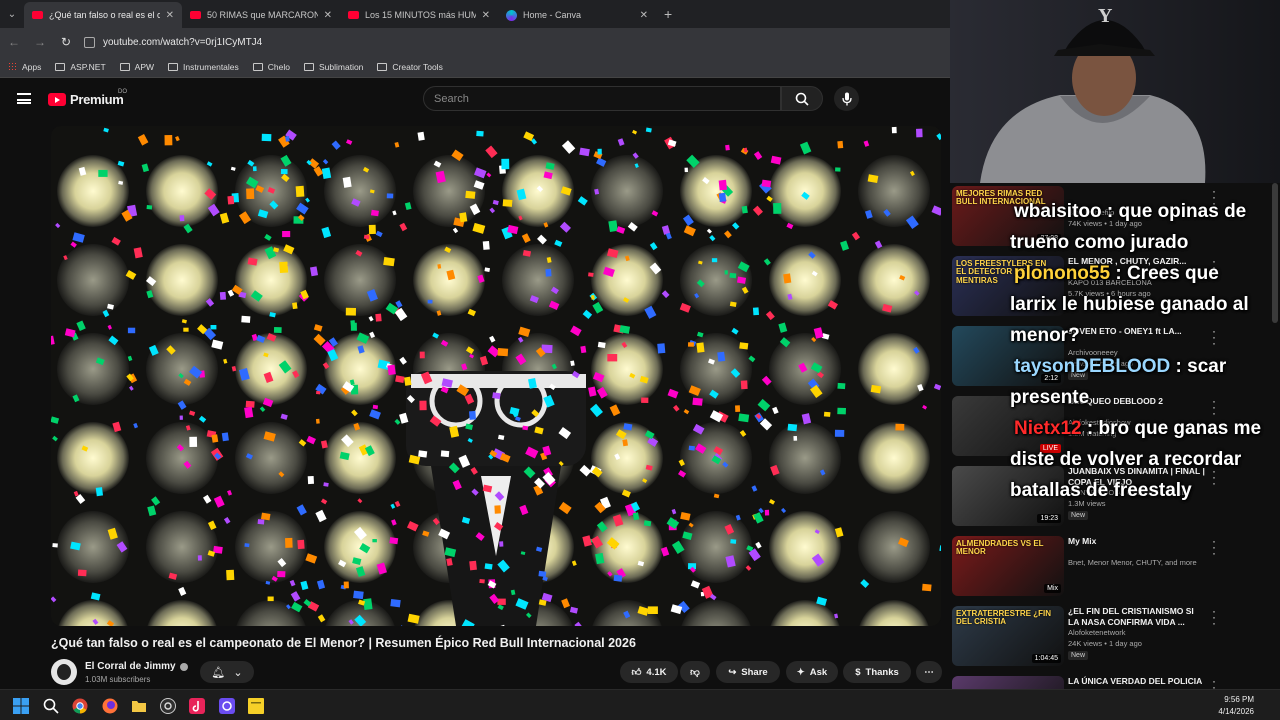 This screenshot has width=1280, height=720. What do you see at coordinates (1082, 541) in the screenshot?
I see `recommendation-title: My Mix` at bounding box center [1082, 541].